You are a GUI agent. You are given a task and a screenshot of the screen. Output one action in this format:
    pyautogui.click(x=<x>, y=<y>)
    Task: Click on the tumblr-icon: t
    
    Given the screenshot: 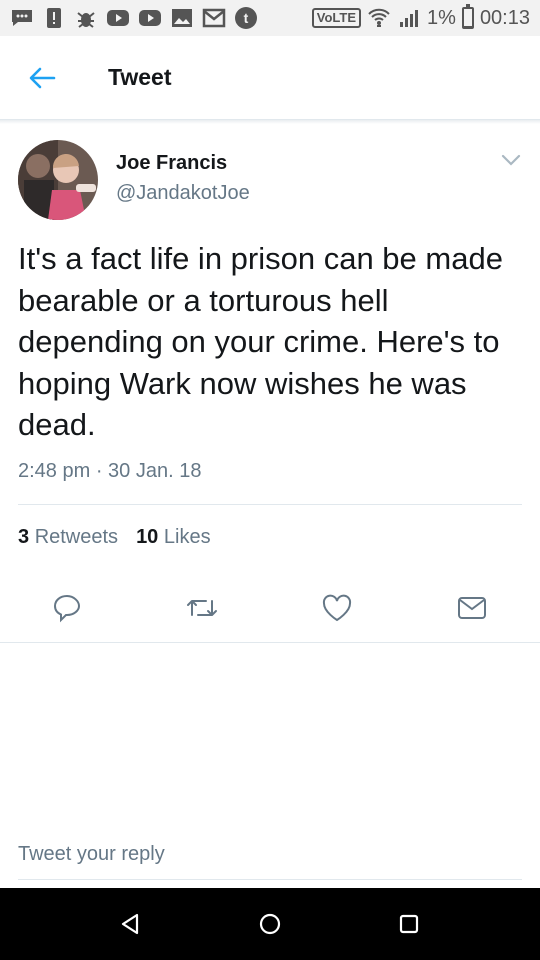 What is the action you would take?
    pyautogui.click(x=246, y=18)
    